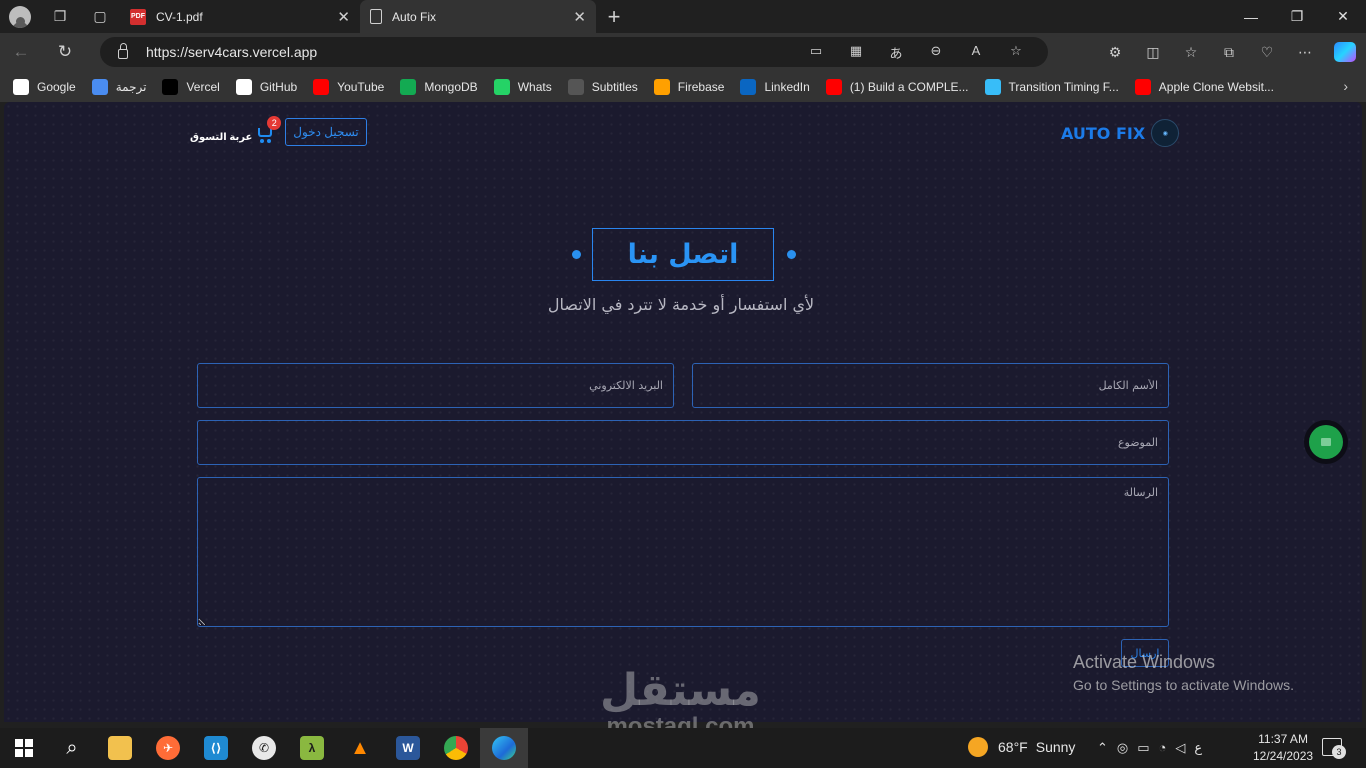 The image size is (1366, 768). I want to click on bookmark-label: ترجمة, so click(131, 86).